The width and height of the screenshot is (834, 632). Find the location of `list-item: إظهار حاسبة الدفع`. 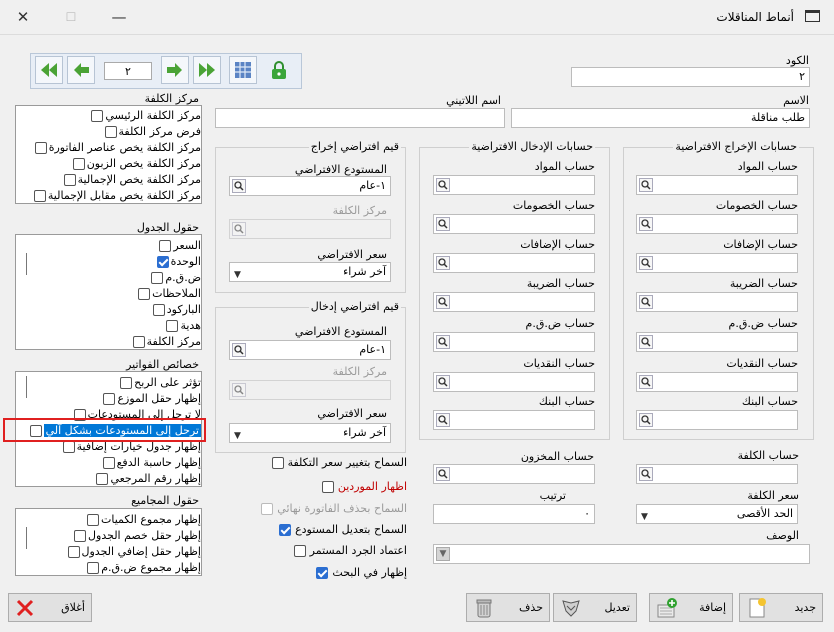

list-item: إظهار حاسبة الدفع is located at coordinates (151, 462).